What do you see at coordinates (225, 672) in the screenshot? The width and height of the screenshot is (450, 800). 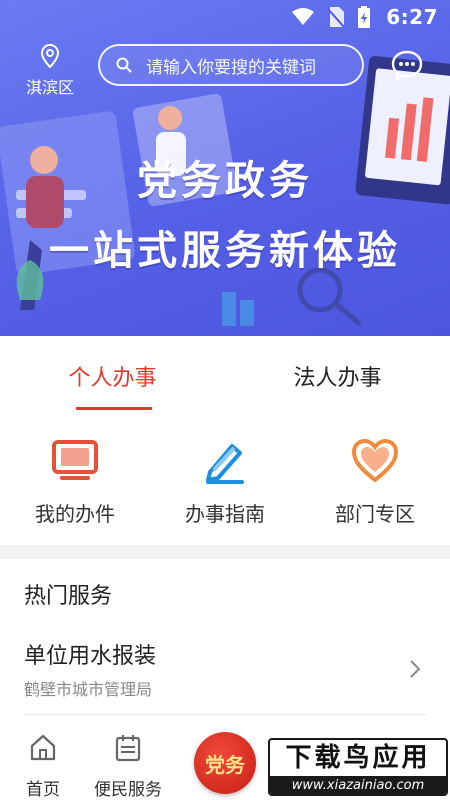 I see `list-item: 单位用水报装 鹤壁市城市管理局` at bounding box center [225, 672].